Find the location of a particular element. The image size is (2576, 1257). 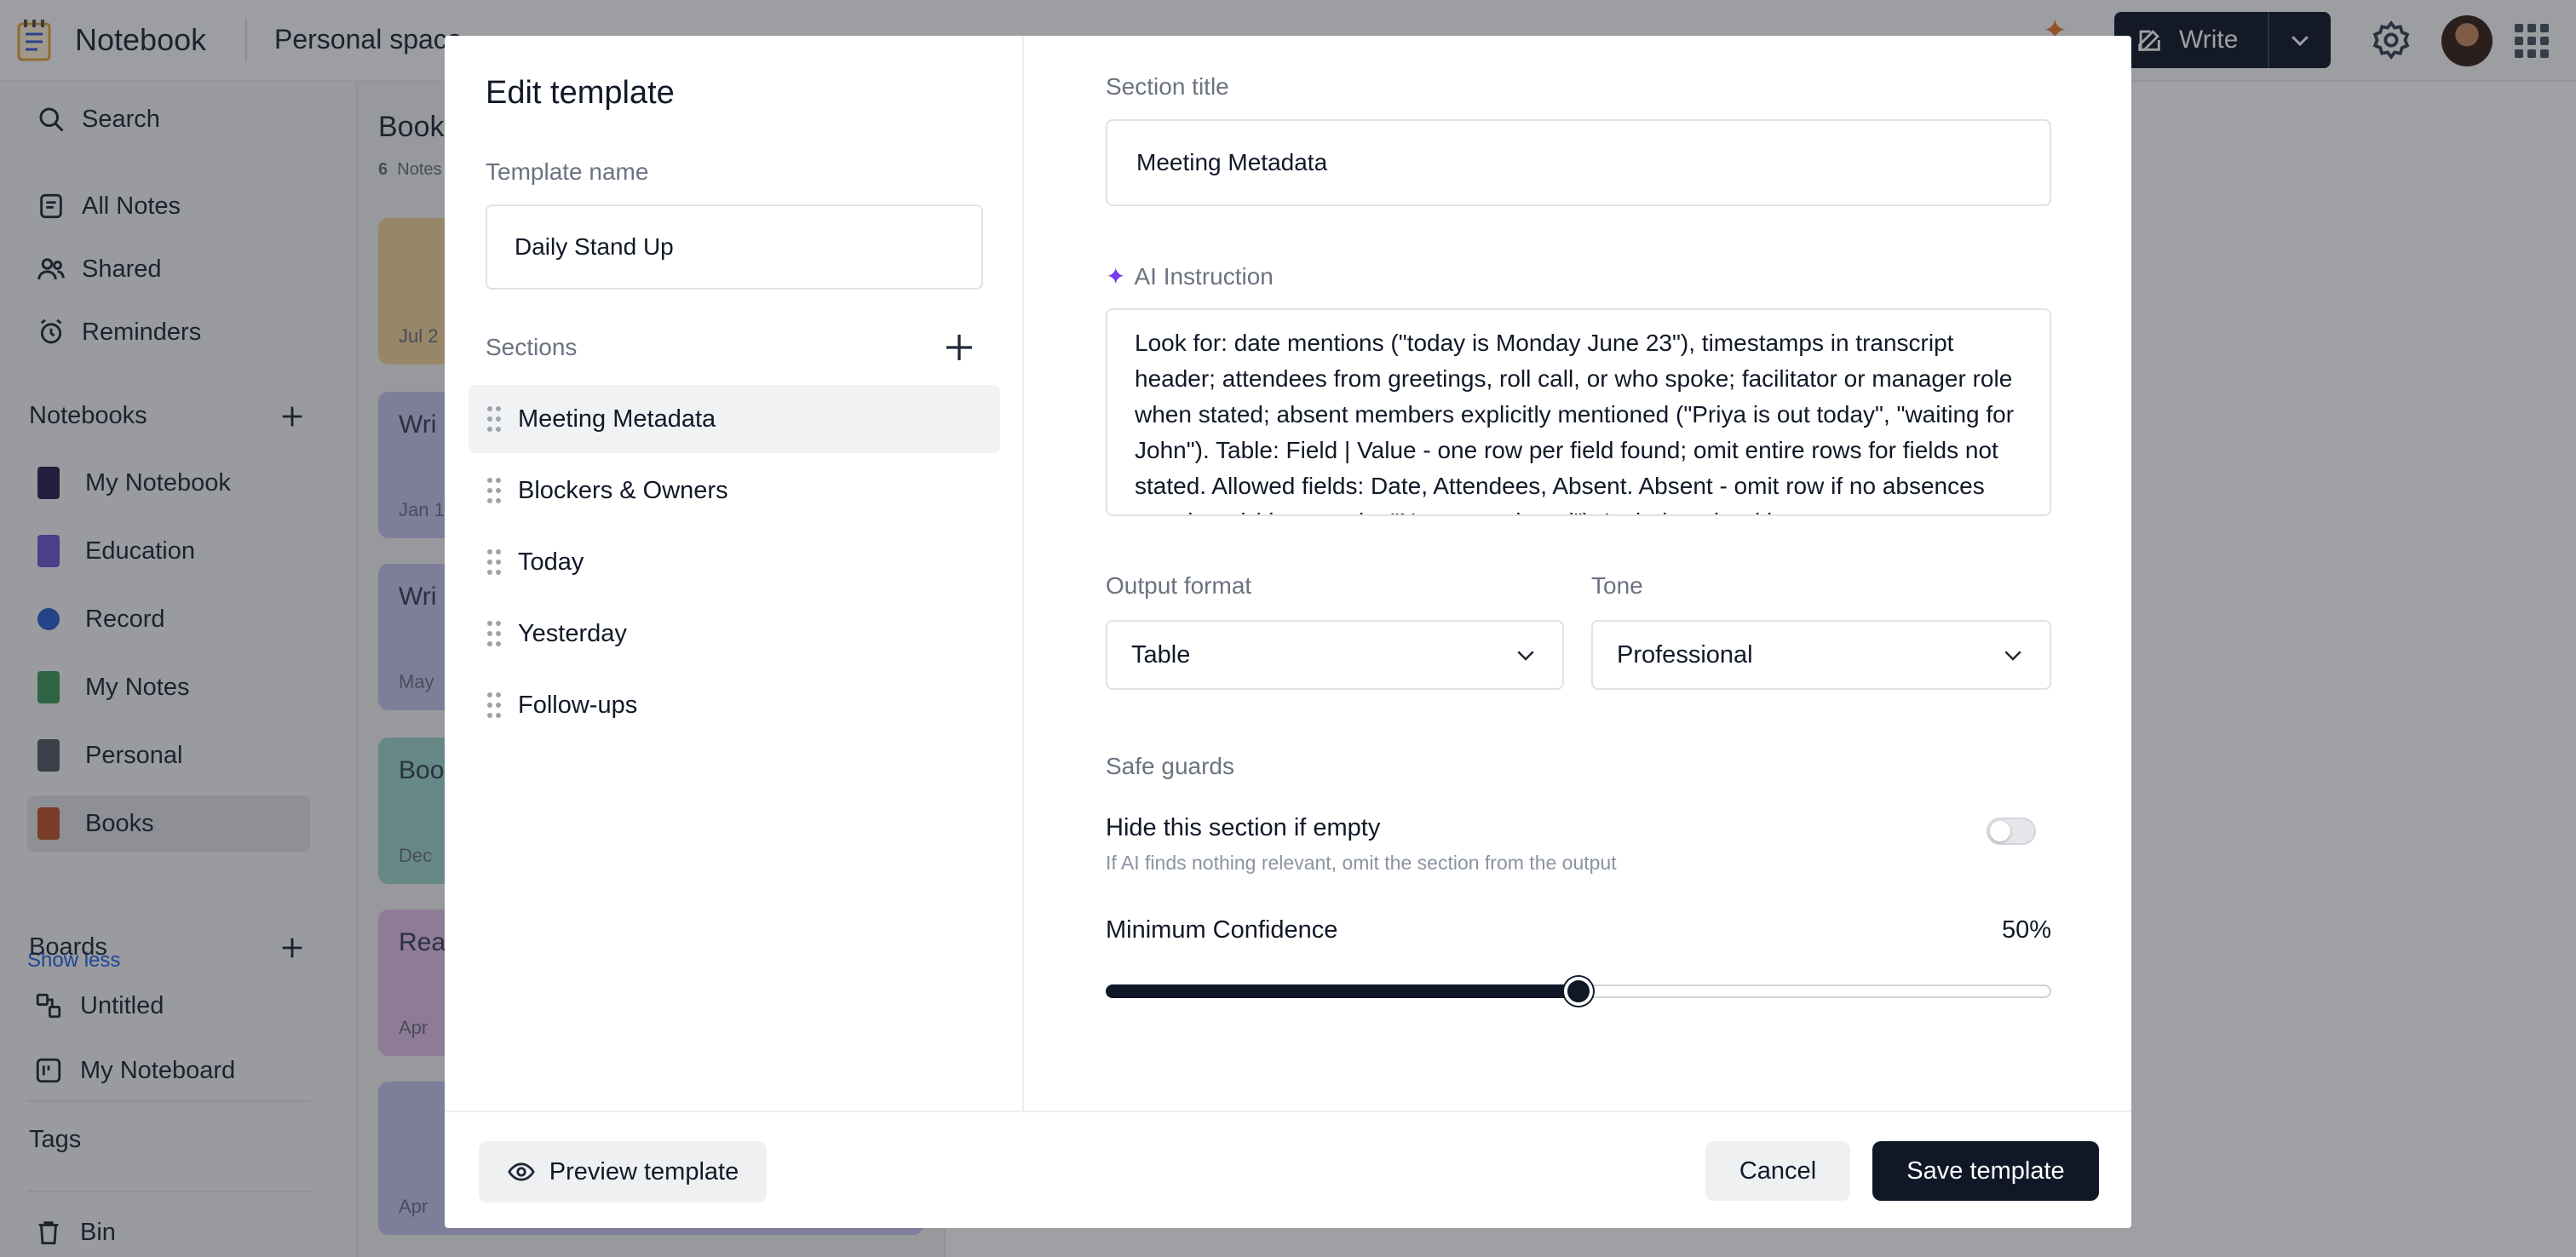

section-label: Yesterday is located at coordinates (572, 633).